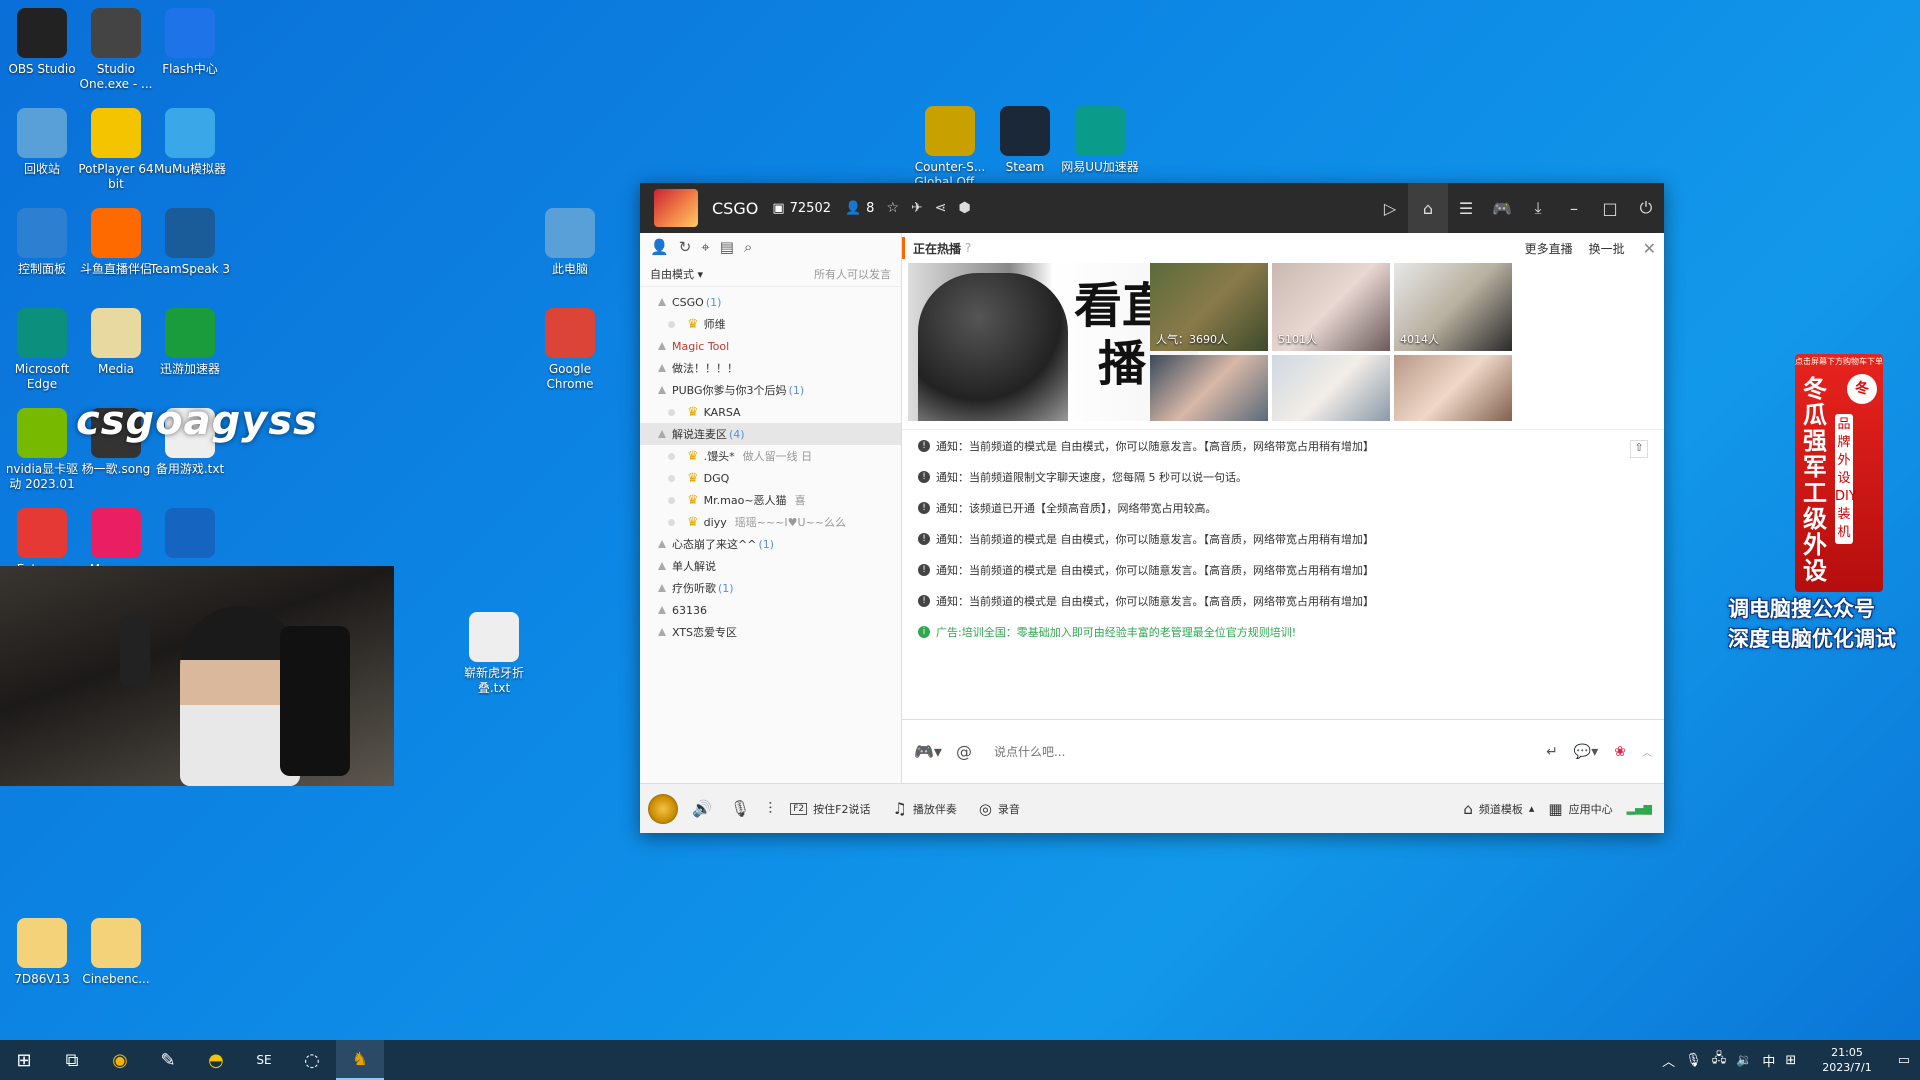 This screenshot has height=1080, width=1920. Describe the element at coordinates (1646, 208) in the screenshot. I see `power-button: ⏻` at that location.